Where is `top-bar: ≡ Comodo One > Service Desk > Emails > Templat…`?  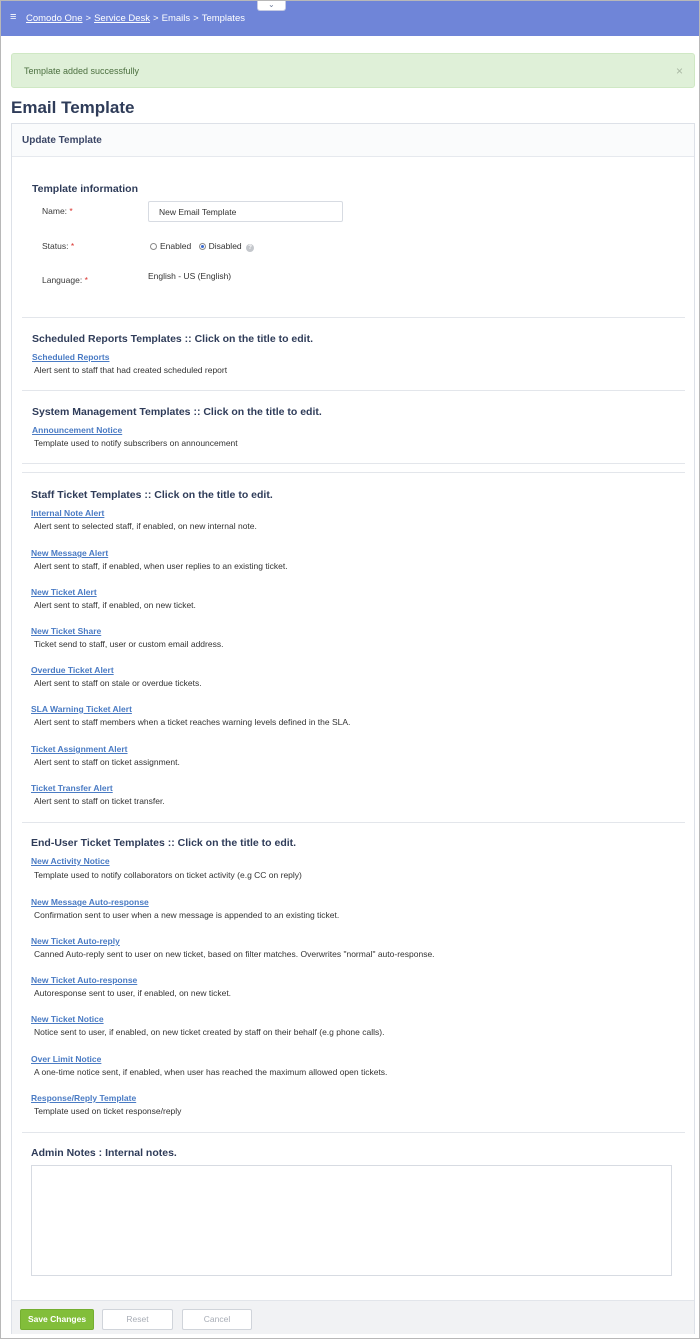 top-bar: ≡ Comodo One > Service Desk > Emails > Templat… is located at coordinates (350, 18).